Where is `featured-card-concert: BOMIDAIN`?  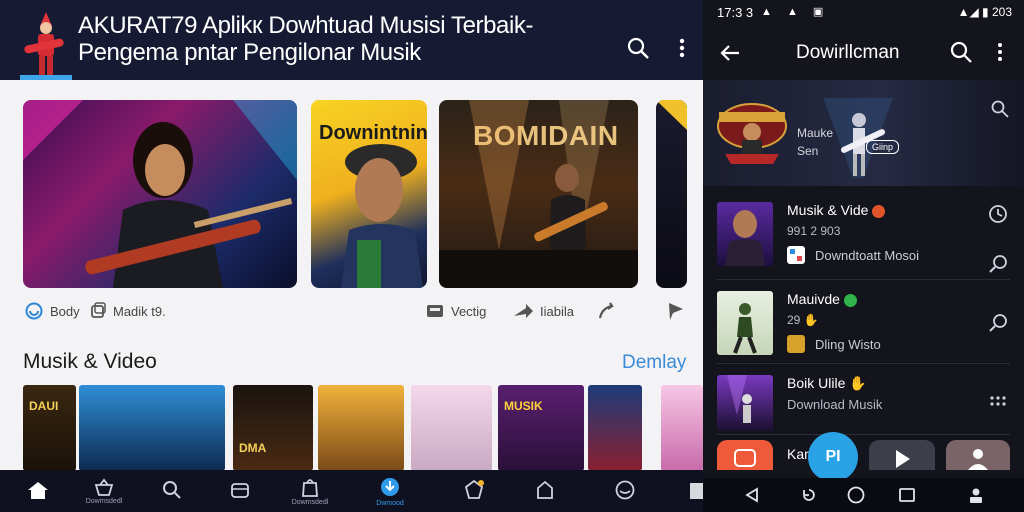 featured-card-concert: BOMIDAIN is located at coordinates (538, 194).